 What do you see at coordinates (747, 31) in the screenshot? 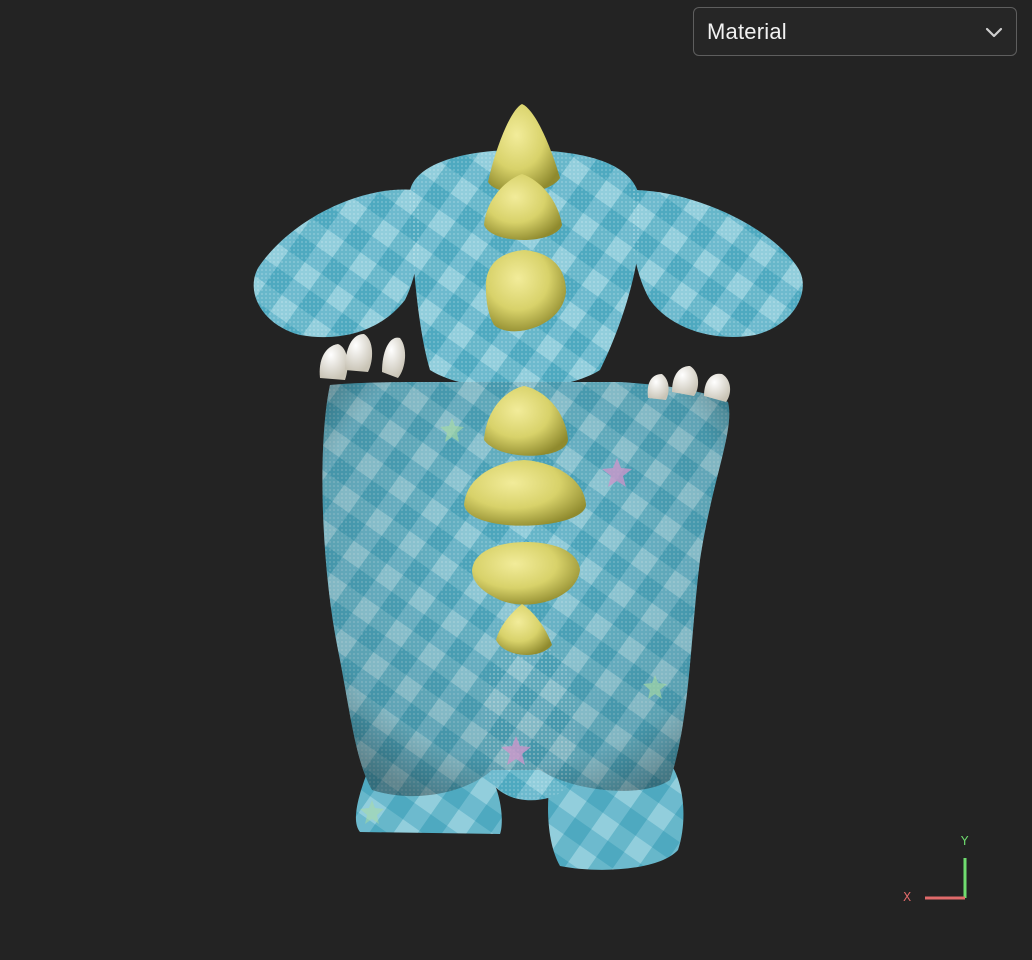
I see `render-mode-selected: Material` at bounding box center [747, 31].